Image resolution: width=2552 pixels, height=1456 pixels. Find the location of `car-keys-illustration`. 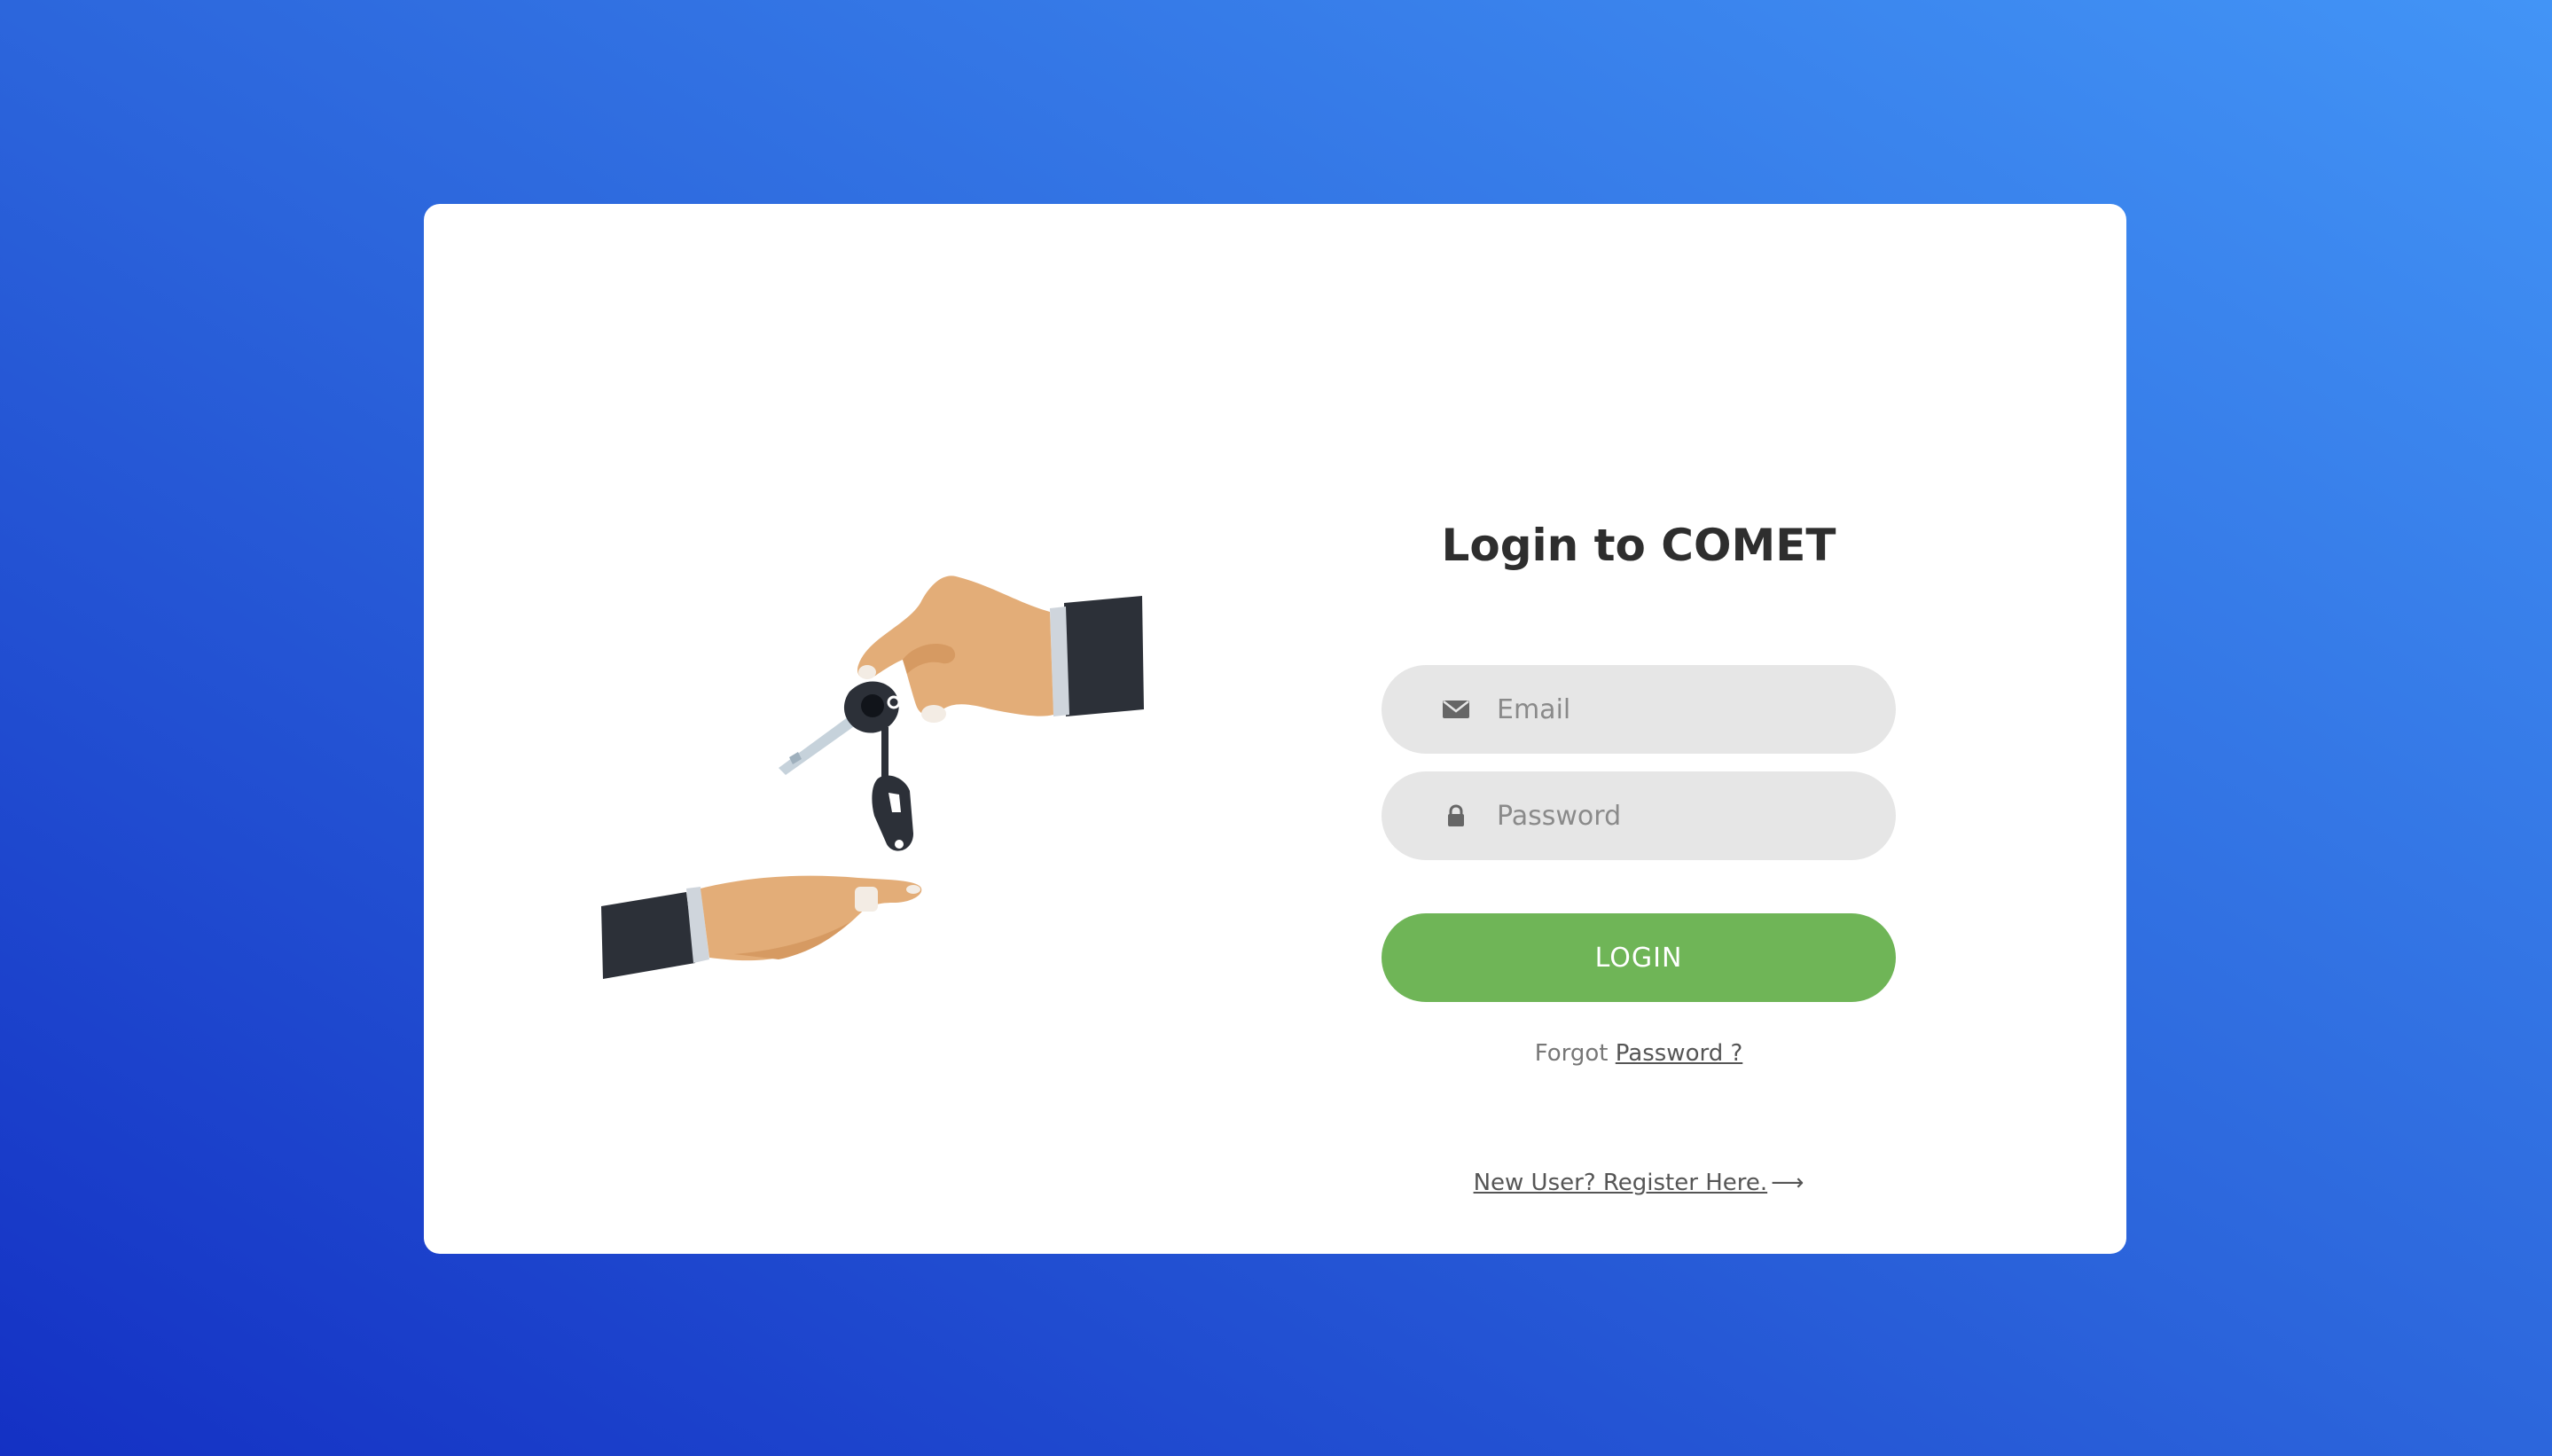

car-keys-illustration is located at coordinates (872, 777).